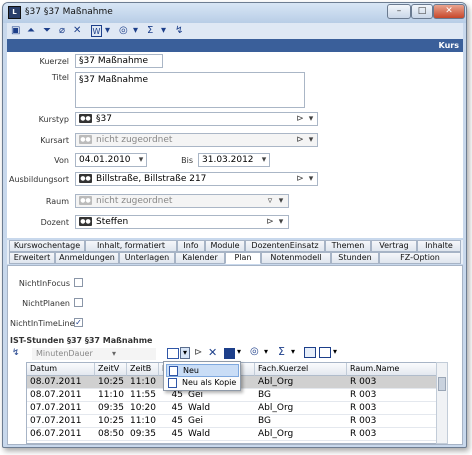 This screenshot has height=455, width=472. What do you see at coordinates (147, 258) in the screenshot?
I see `tab-unterlagen: Unterlagen` at bounding box center [147, 258].